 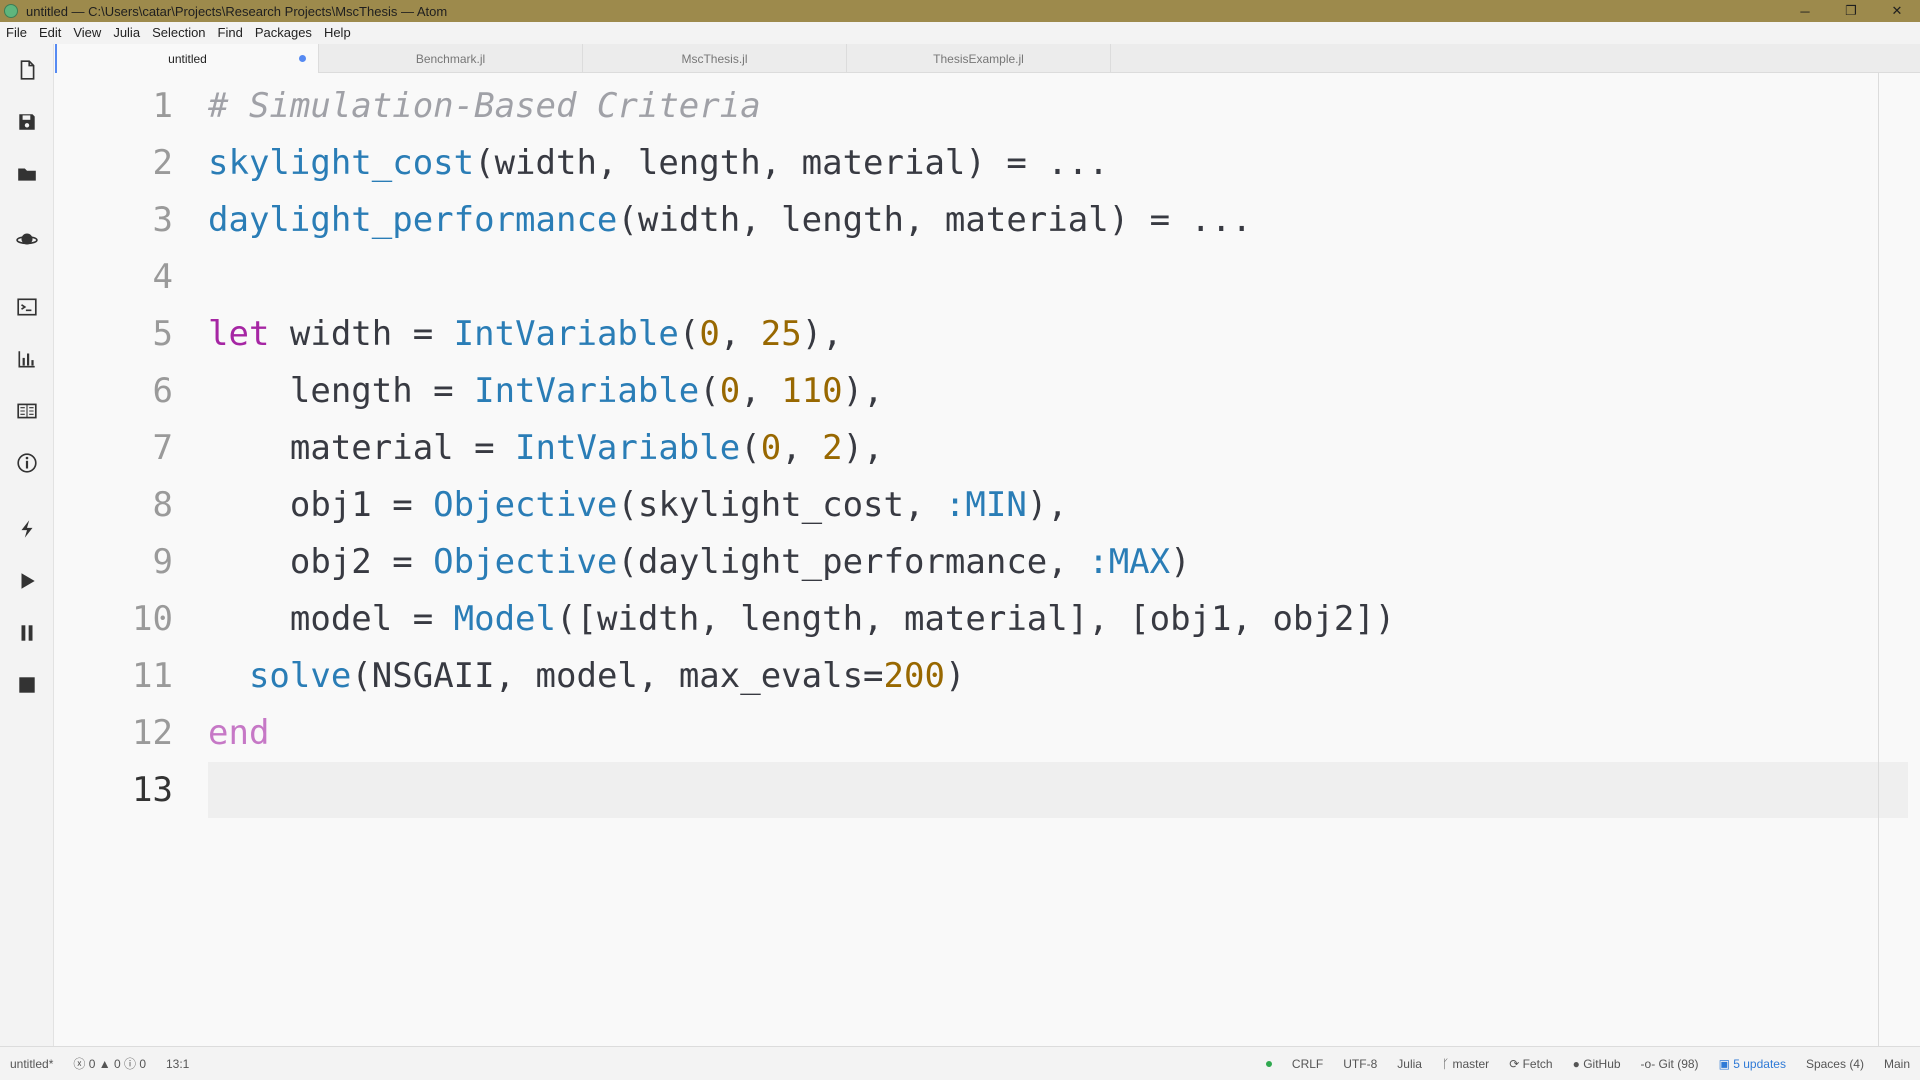 What do you see at coordinates (239, 334) in the screenshot?
I see `code-token: let` at bounding box center [239, 334].